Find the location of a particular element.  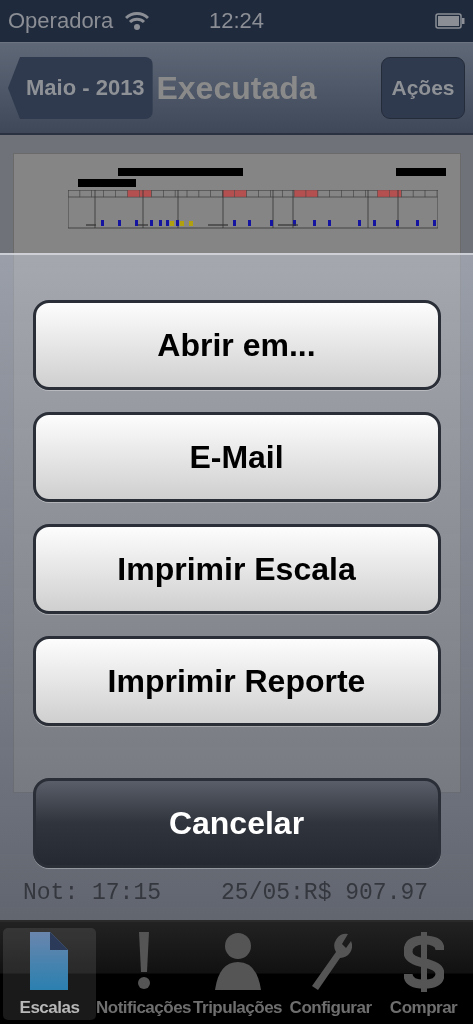

action-button: E-Mail is located at coordinates (236, 457).